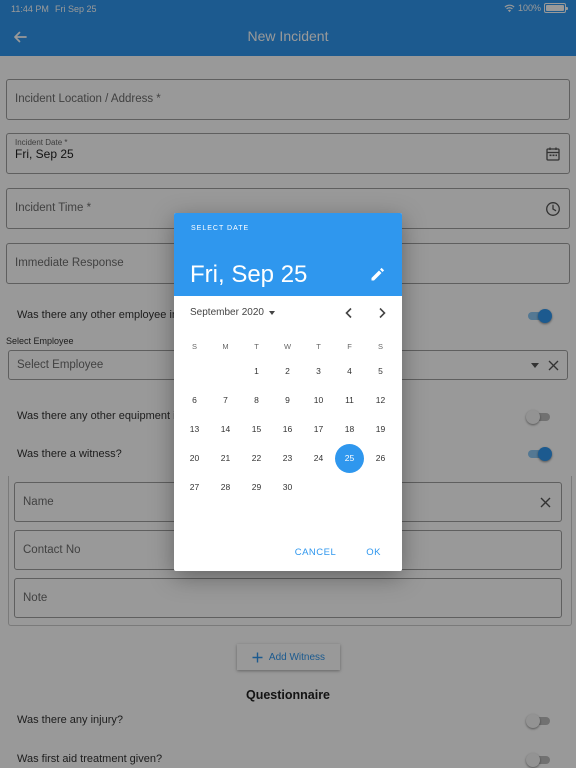 The image size is (576, 768). I want to click on day-cell: 29, so click(256, 487).